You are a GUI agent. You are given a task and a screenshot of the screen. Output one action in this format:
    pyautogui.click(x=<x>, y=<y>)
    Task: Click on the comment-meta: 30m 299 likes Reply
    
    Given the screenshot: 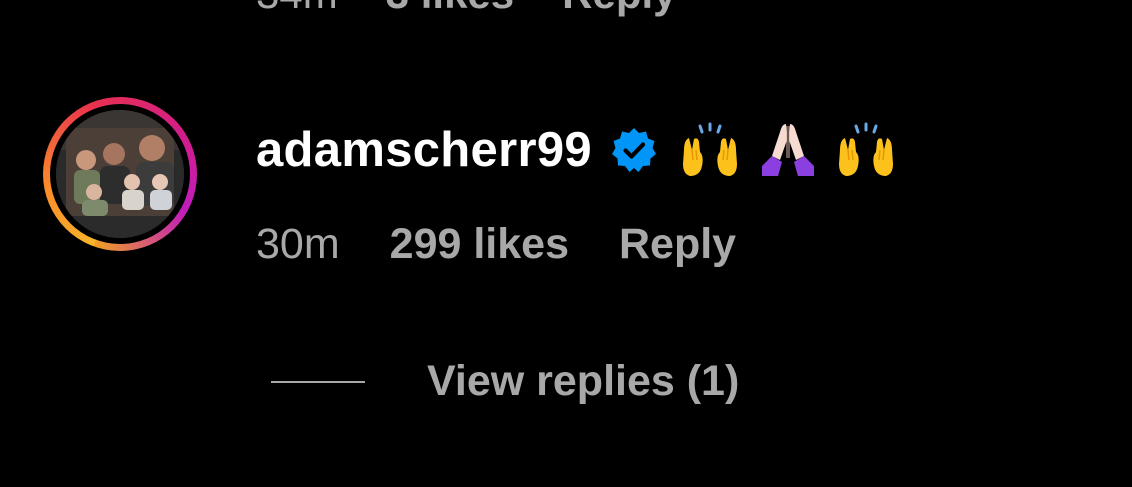 What is the action you would take?
    pyautogui.click(x=496, y=244)
    